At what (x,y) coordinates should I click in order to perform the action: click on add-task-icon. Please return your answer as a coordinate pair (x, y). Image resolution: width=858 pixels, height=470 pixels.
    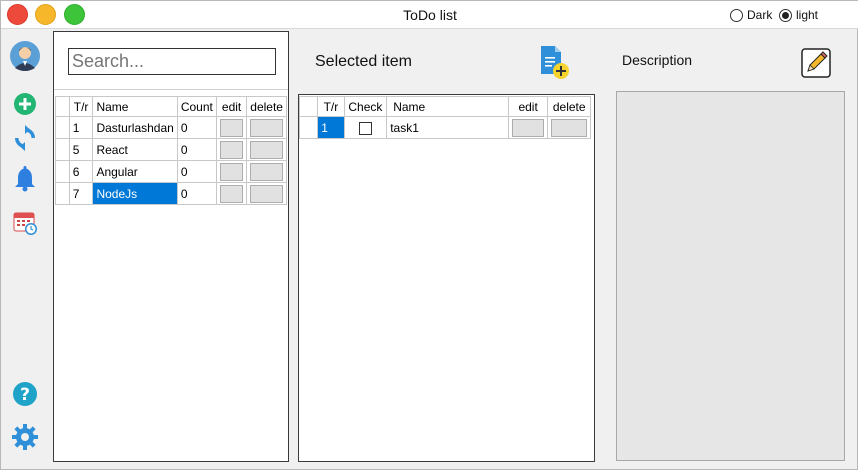
    Looking at the image, I should click on (555, 63).